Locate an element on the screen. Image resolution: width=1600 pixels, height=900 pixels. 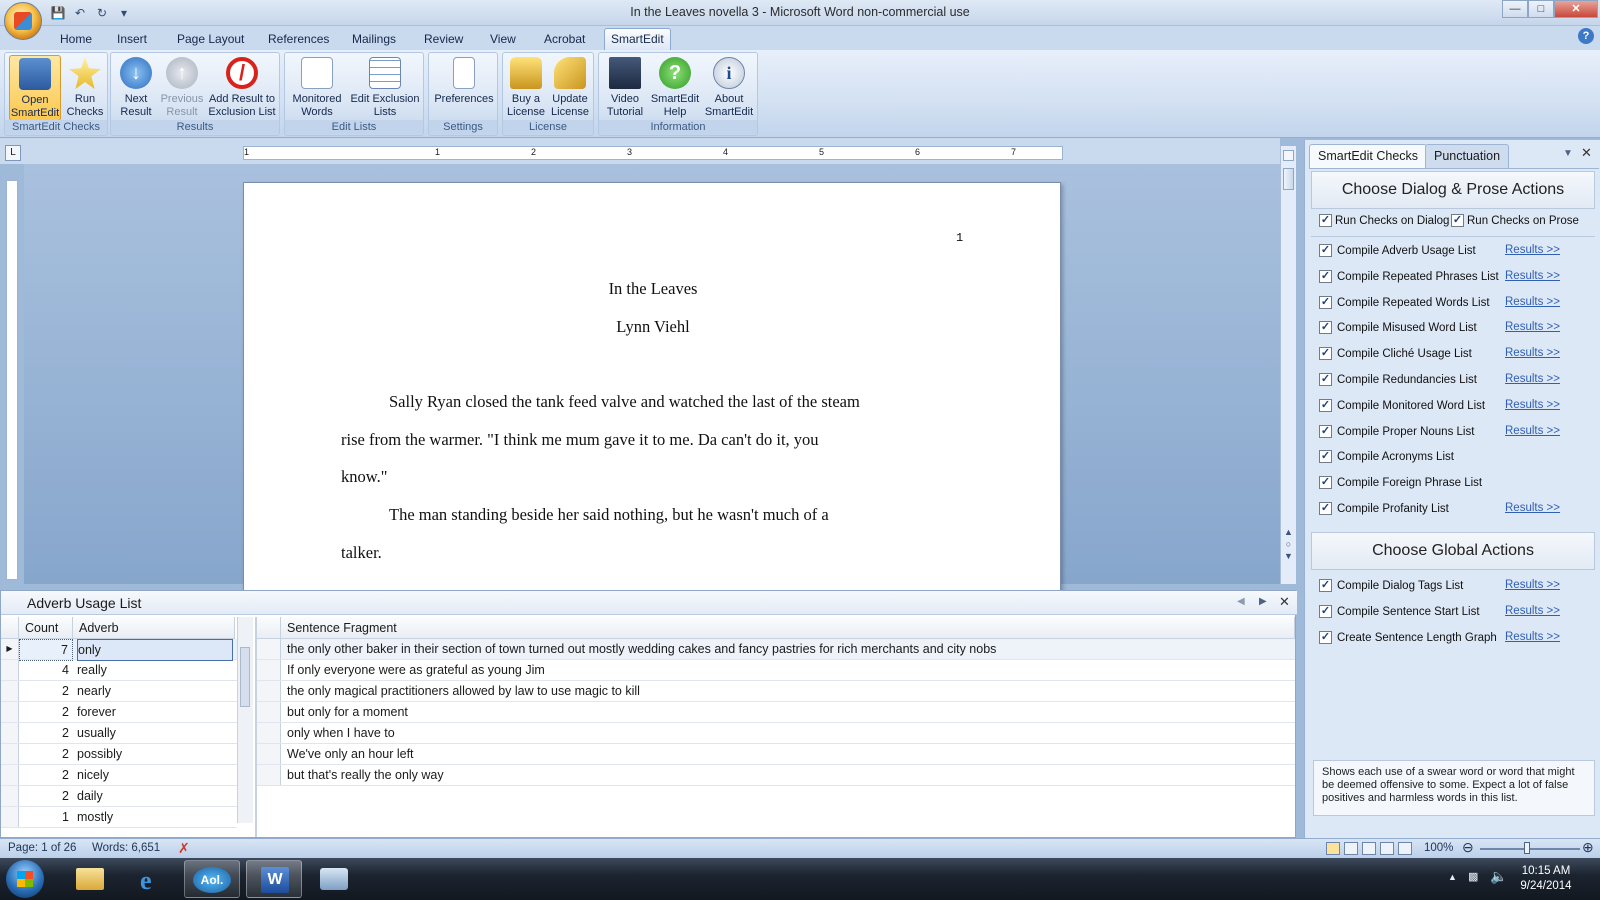
video-tutorial-button: Video Tutorial is located at coordinates (625, 88).